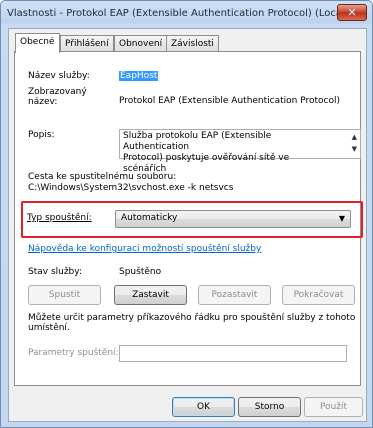 The width and height of the screenshot is (373, 428). Describe the element at coordinates (59, 218) in the screenshot. I see `startup-type-label: Typ spouštění:` at that location.